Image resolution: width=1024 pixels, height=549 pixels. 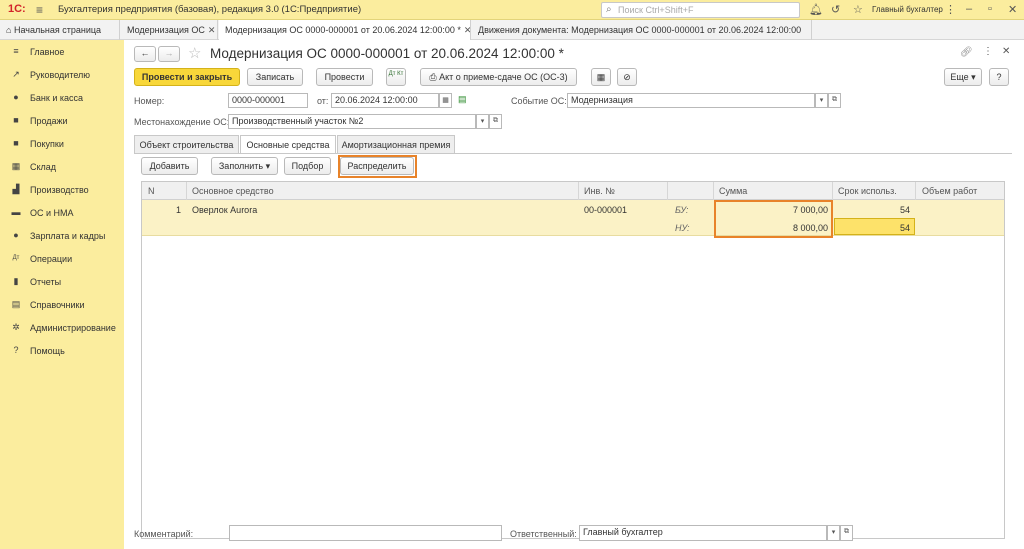 What do you see at coordinates (62, 99) in the screenshot?
I see `sidebar-item-bank: ● Банк и касса` at bounding box center [62, 99].